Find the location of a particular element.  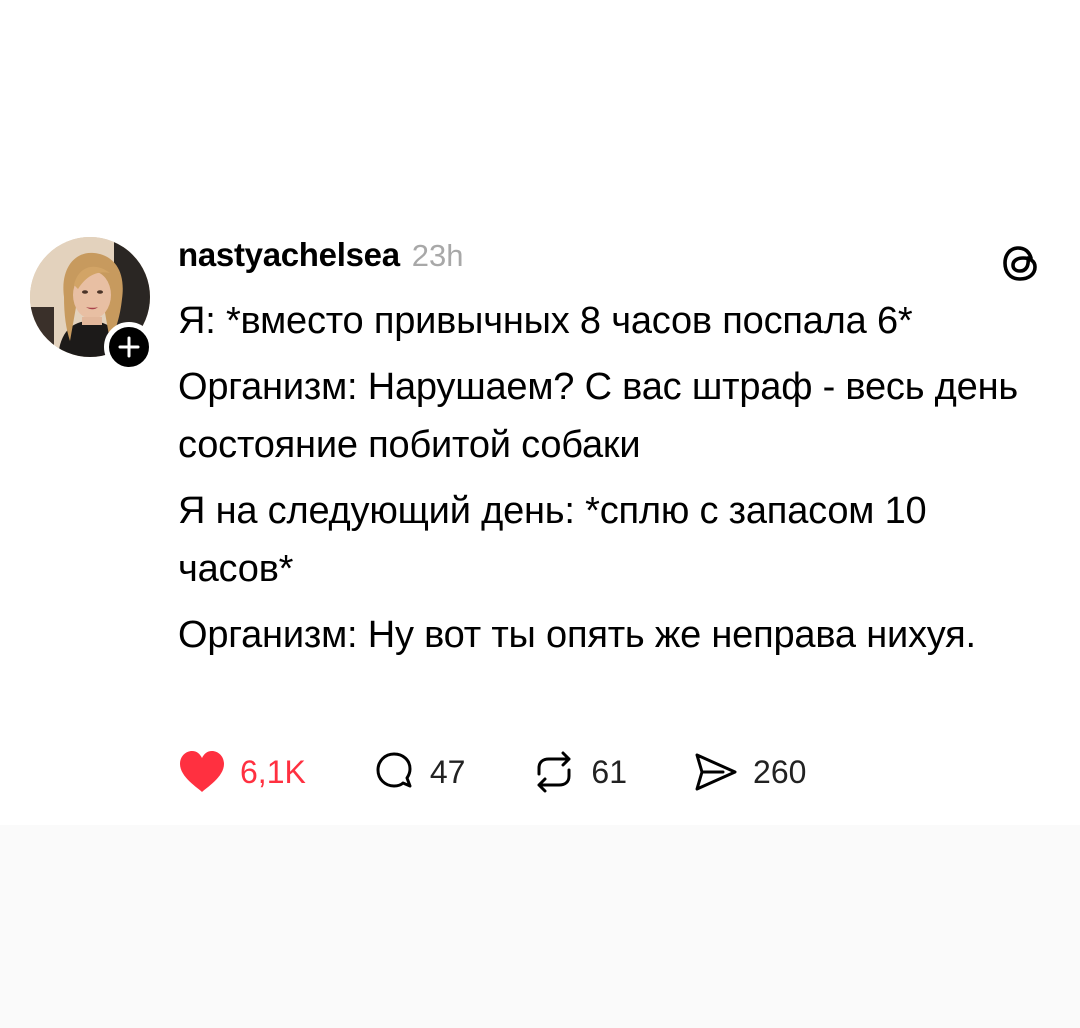

repost-count: 61 is located at coordinates (609, 771).